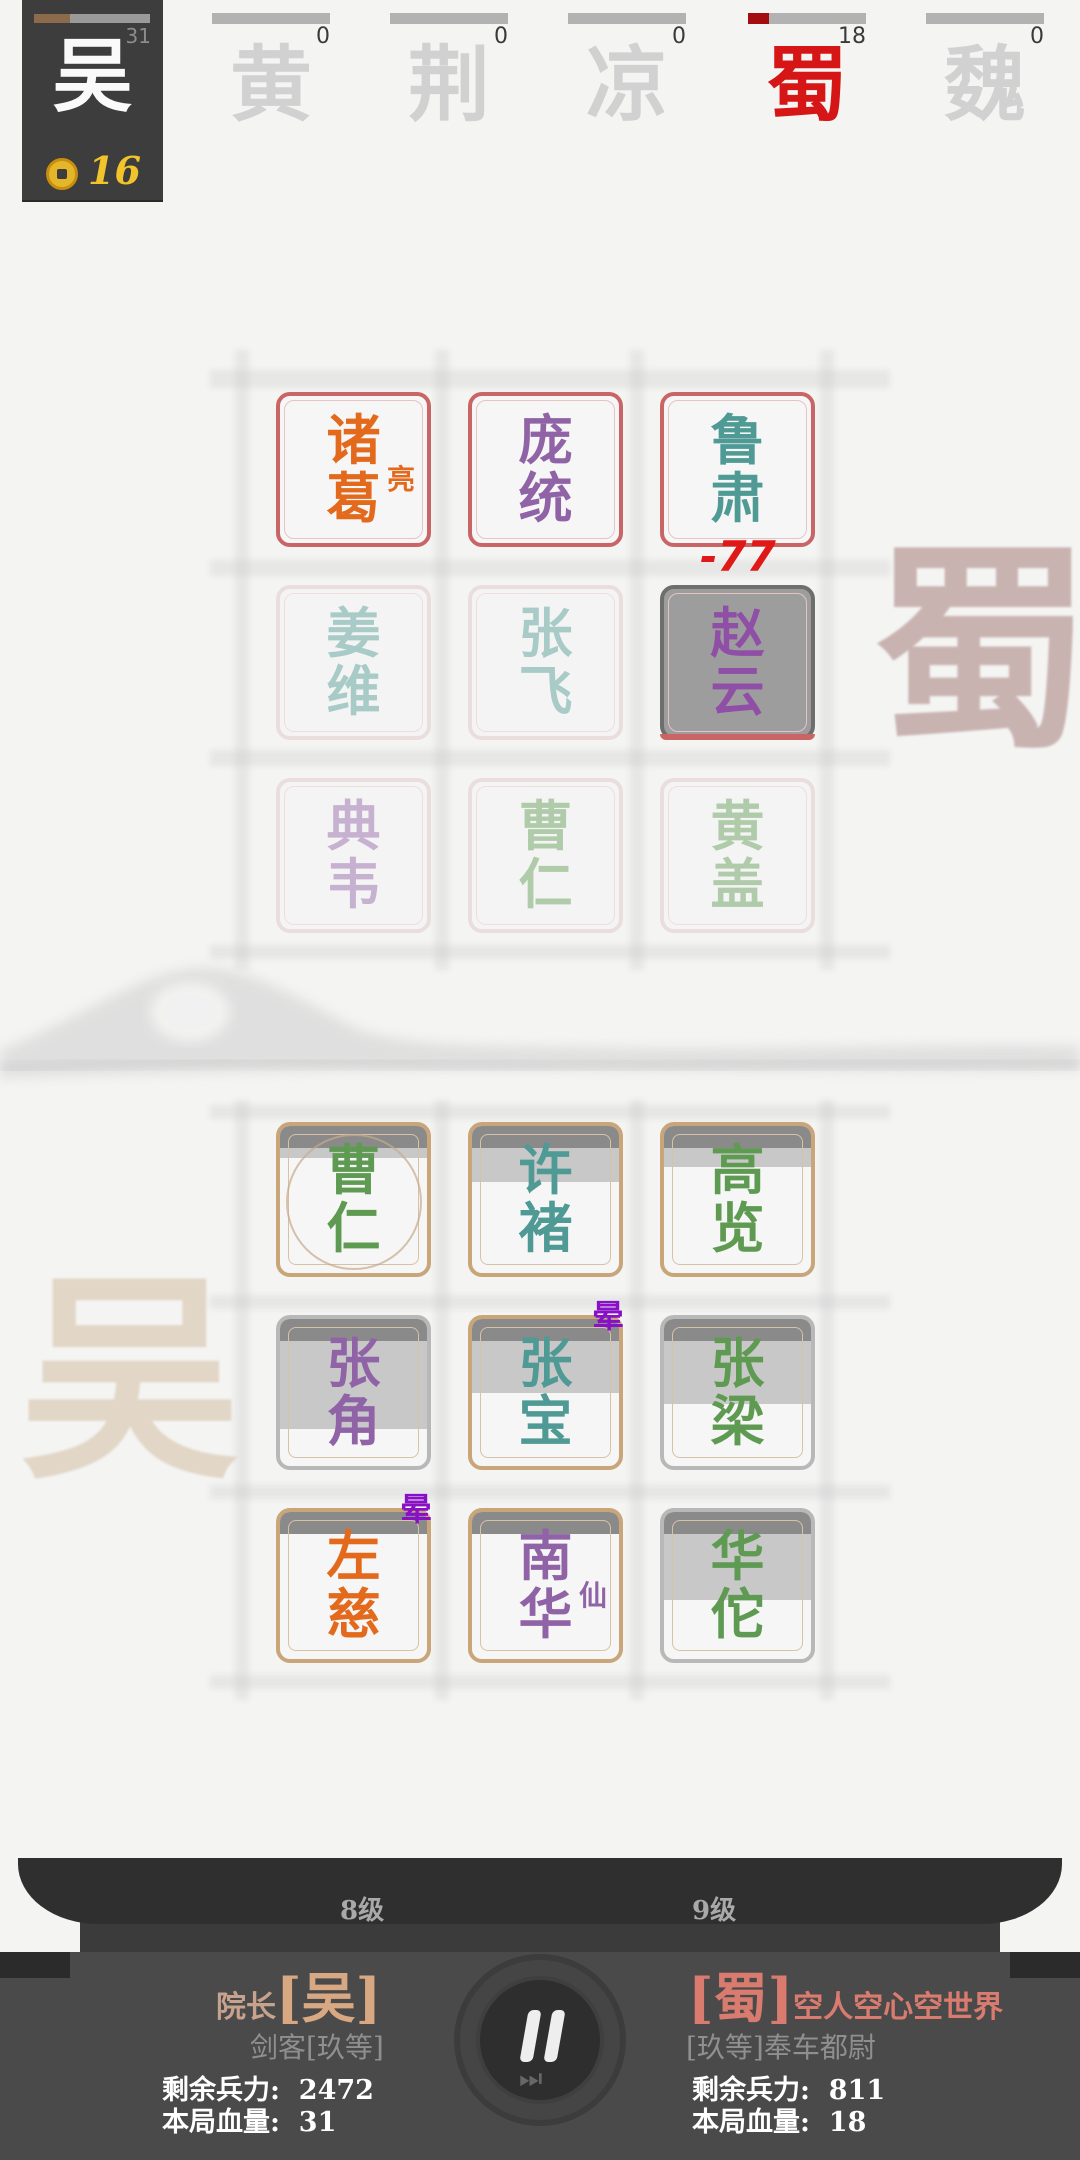  Describe the element at coordinates (548, 2038) in the screenshot. I see `pause-icon` at that location.